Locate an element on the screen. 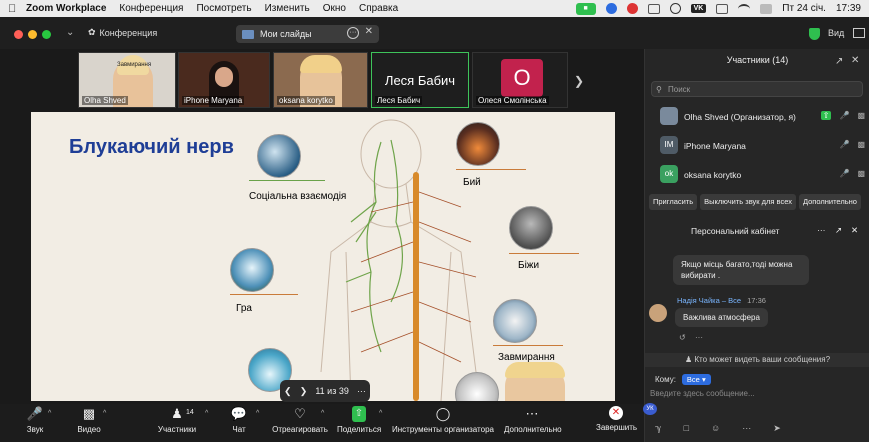 The width and height of the screenshot is (869, 442). conference-info: ✿ Конференция is located at coordinates (122, 32).